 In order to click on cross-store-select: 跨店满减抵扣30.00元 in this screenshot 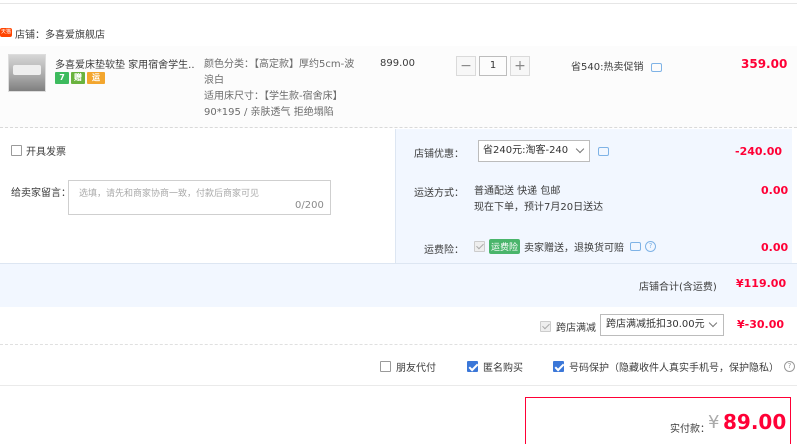, I will do `click(662, 325)`.